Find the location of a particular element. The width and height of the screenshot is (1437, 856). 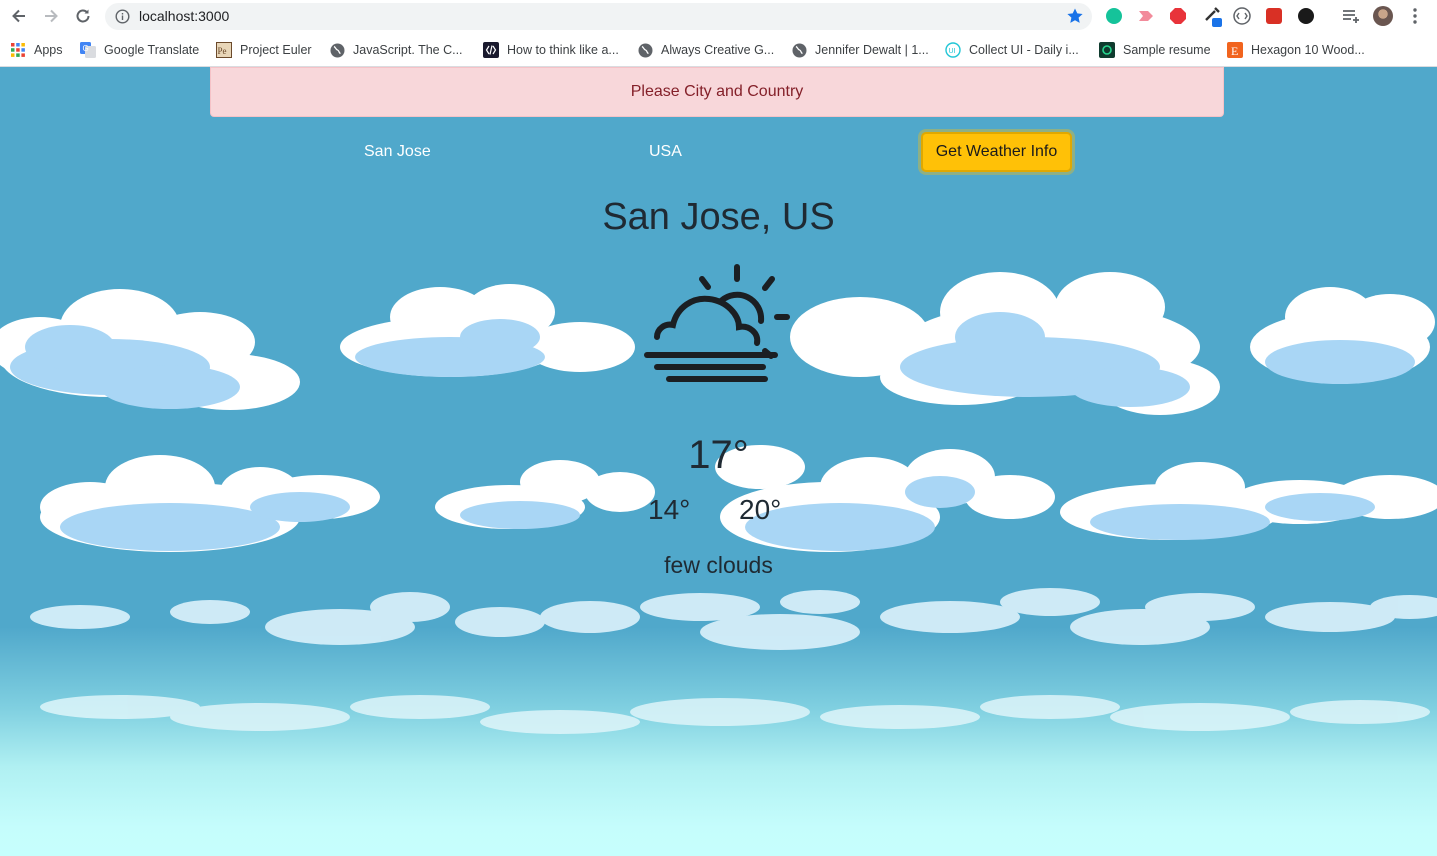

svg-text: Pe is located at coordinates (222, 51).